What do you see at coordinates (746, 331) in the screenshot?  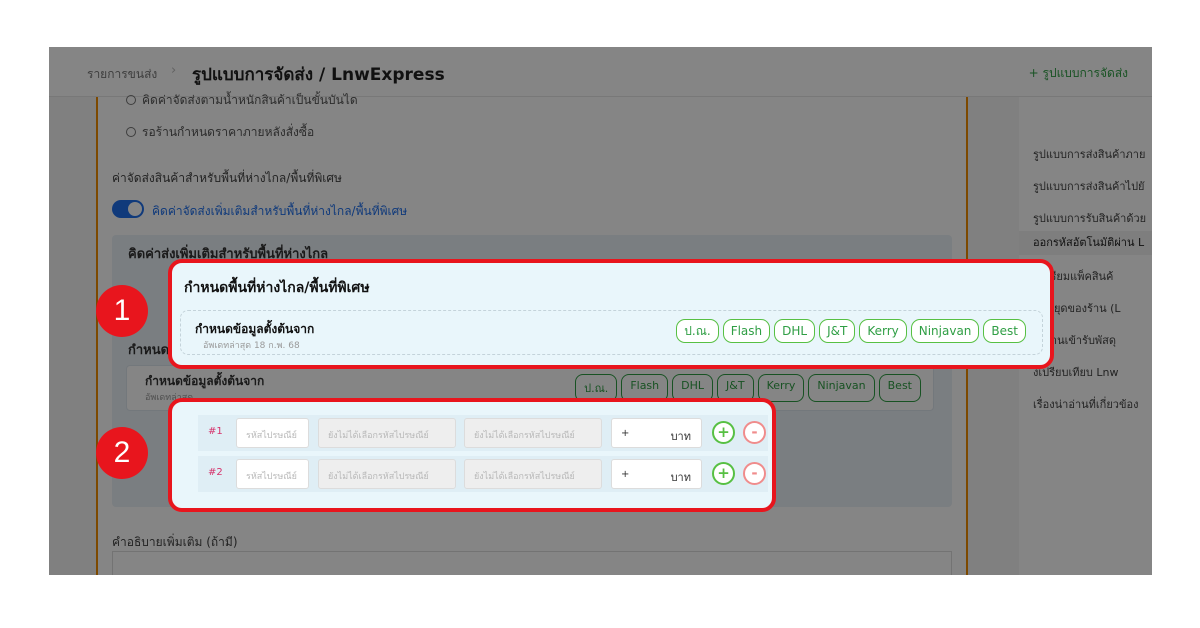 I see `carrier-chip-flash: Flash` at bounding box center [746, 331].